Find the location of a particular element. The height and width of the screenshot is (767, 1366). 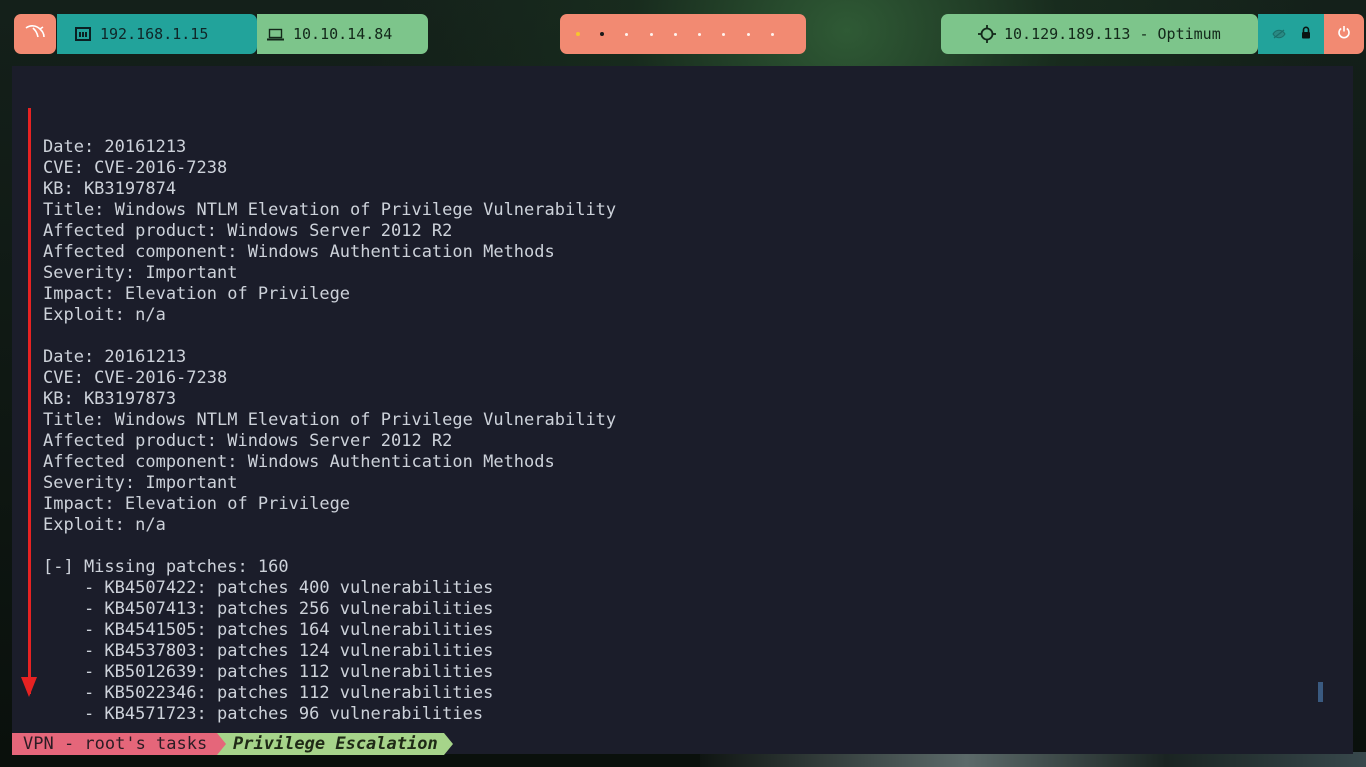

kali-dragon-icon is located at coordinates (35, 34).